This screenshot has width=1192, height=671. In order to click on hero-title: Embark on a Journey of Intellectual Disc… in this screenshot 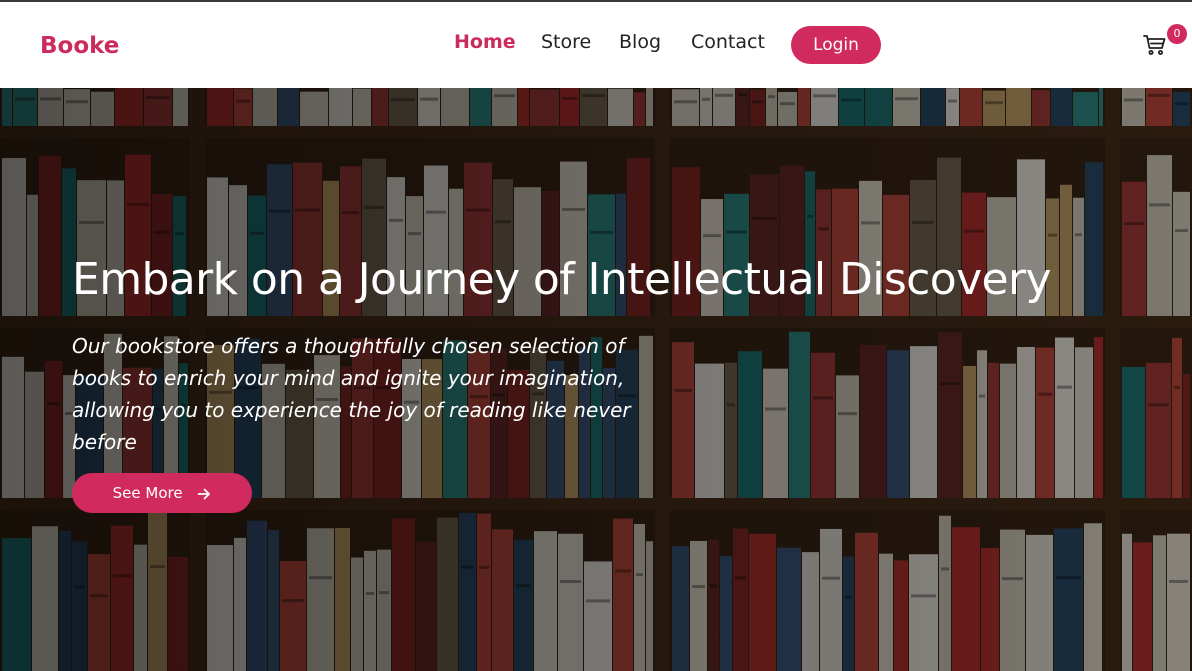, I will do `click(562, 279)`.